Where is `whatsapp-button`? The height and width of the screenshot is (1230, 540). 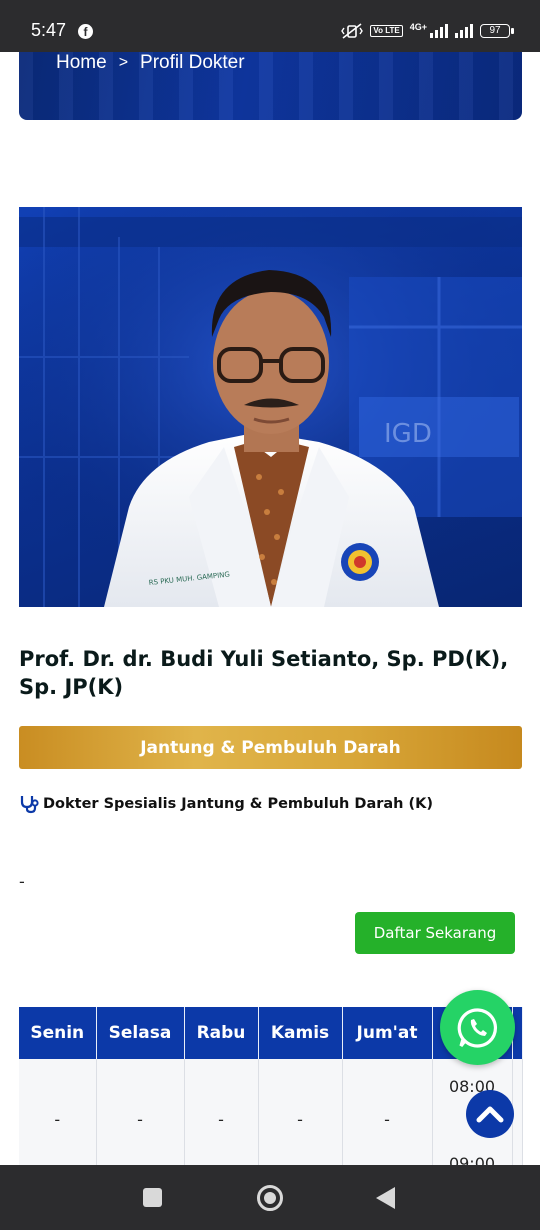 whatsapp-button is located at coordinates (477, 1027).